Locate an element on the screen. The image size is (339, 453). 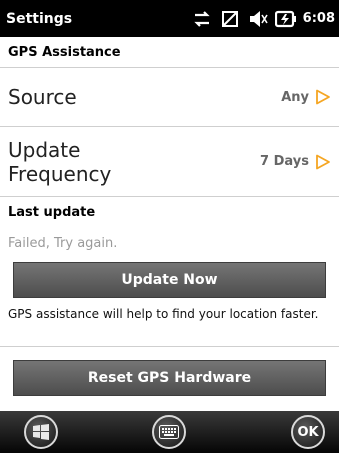
update-frequency-label: Update Frequency is located at coordinates (60, 161).